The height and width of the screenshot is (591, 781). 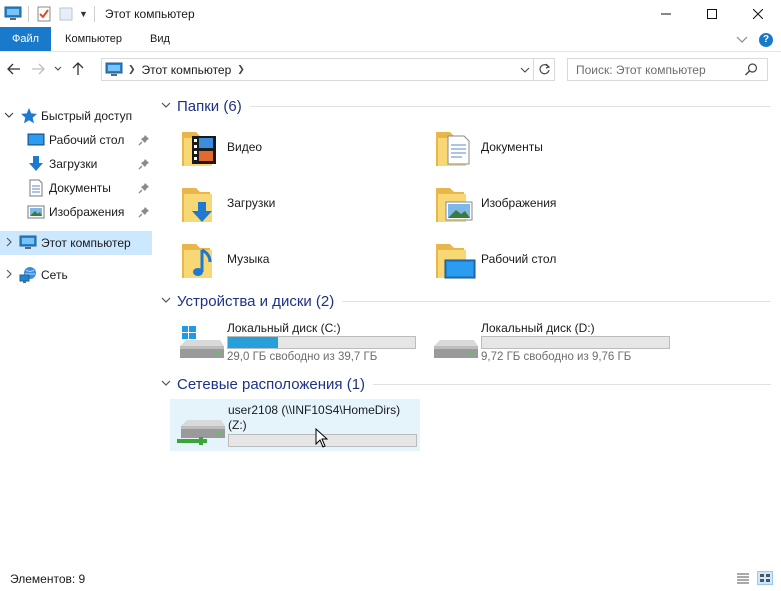 What do you see at coordinates (86, 243) in the screenshot?
I see `sidebar-item-label: Этот компьютер` at bounding box center [86, 243].